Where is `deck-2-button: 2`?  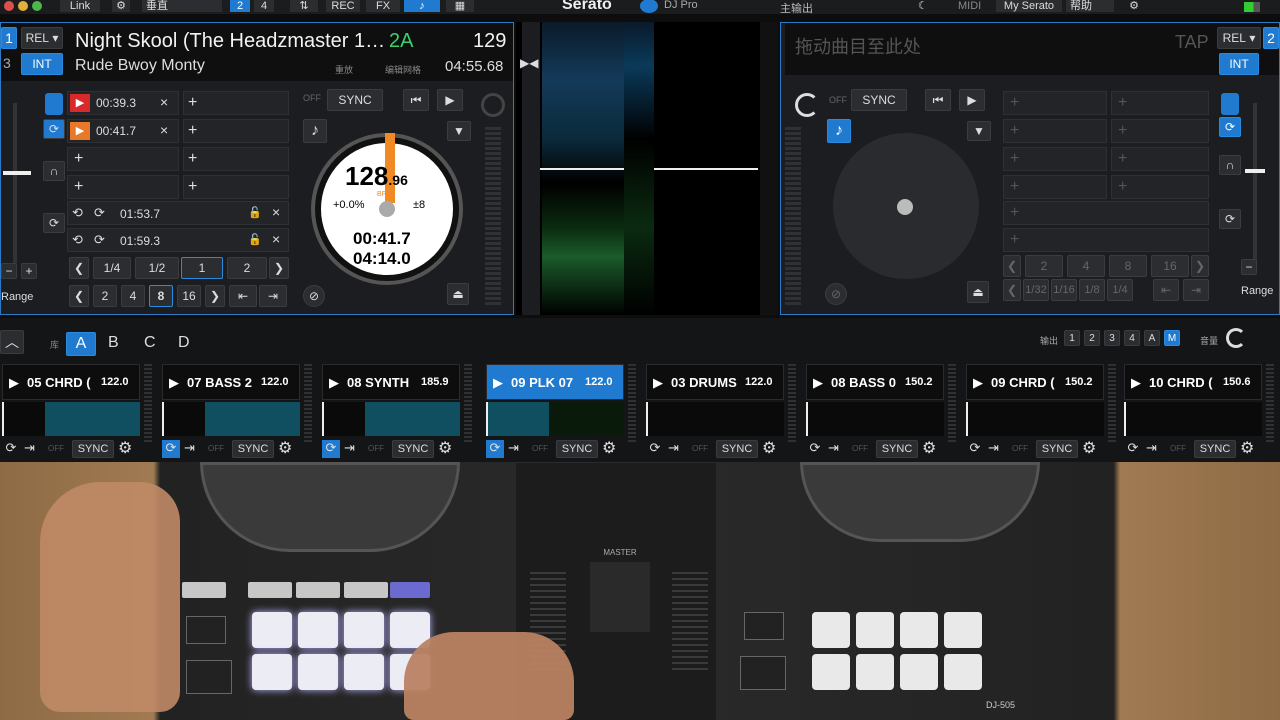
deck-2-button: 2 is located at coordinates (1271, 38).